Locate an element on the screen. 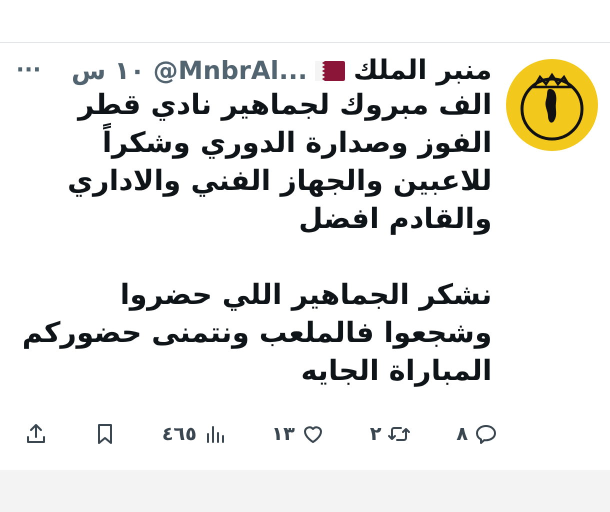  post-time: ١٠ س is located at coordinates (108, 70).